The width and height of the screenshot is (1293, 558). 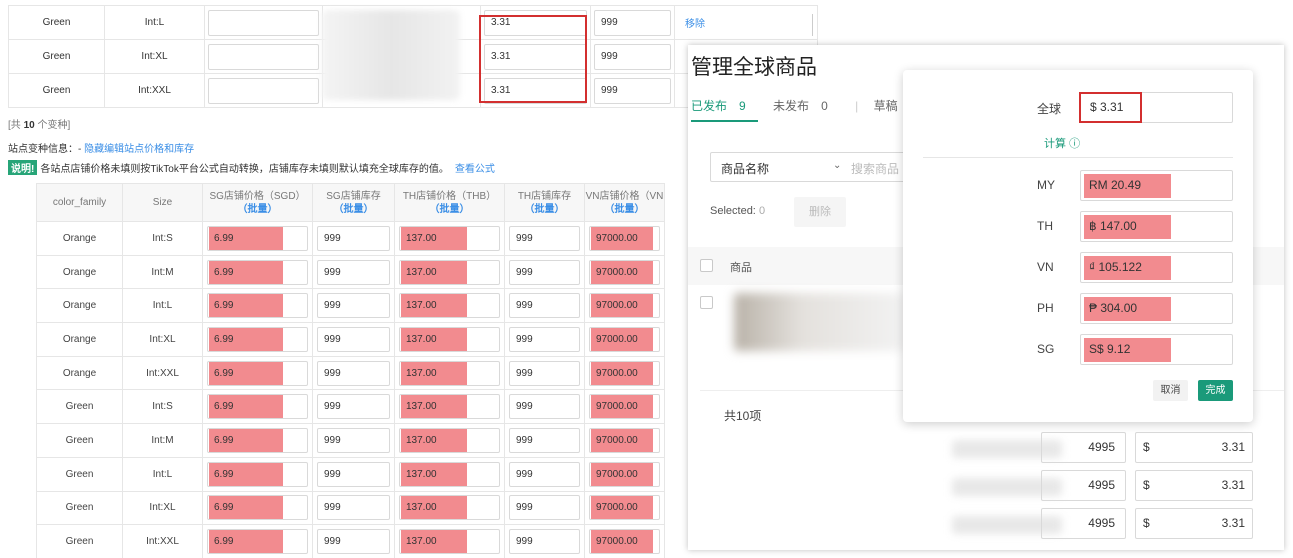 I want to click on sg-stock-cell: 999, so click(x=353, y=541).